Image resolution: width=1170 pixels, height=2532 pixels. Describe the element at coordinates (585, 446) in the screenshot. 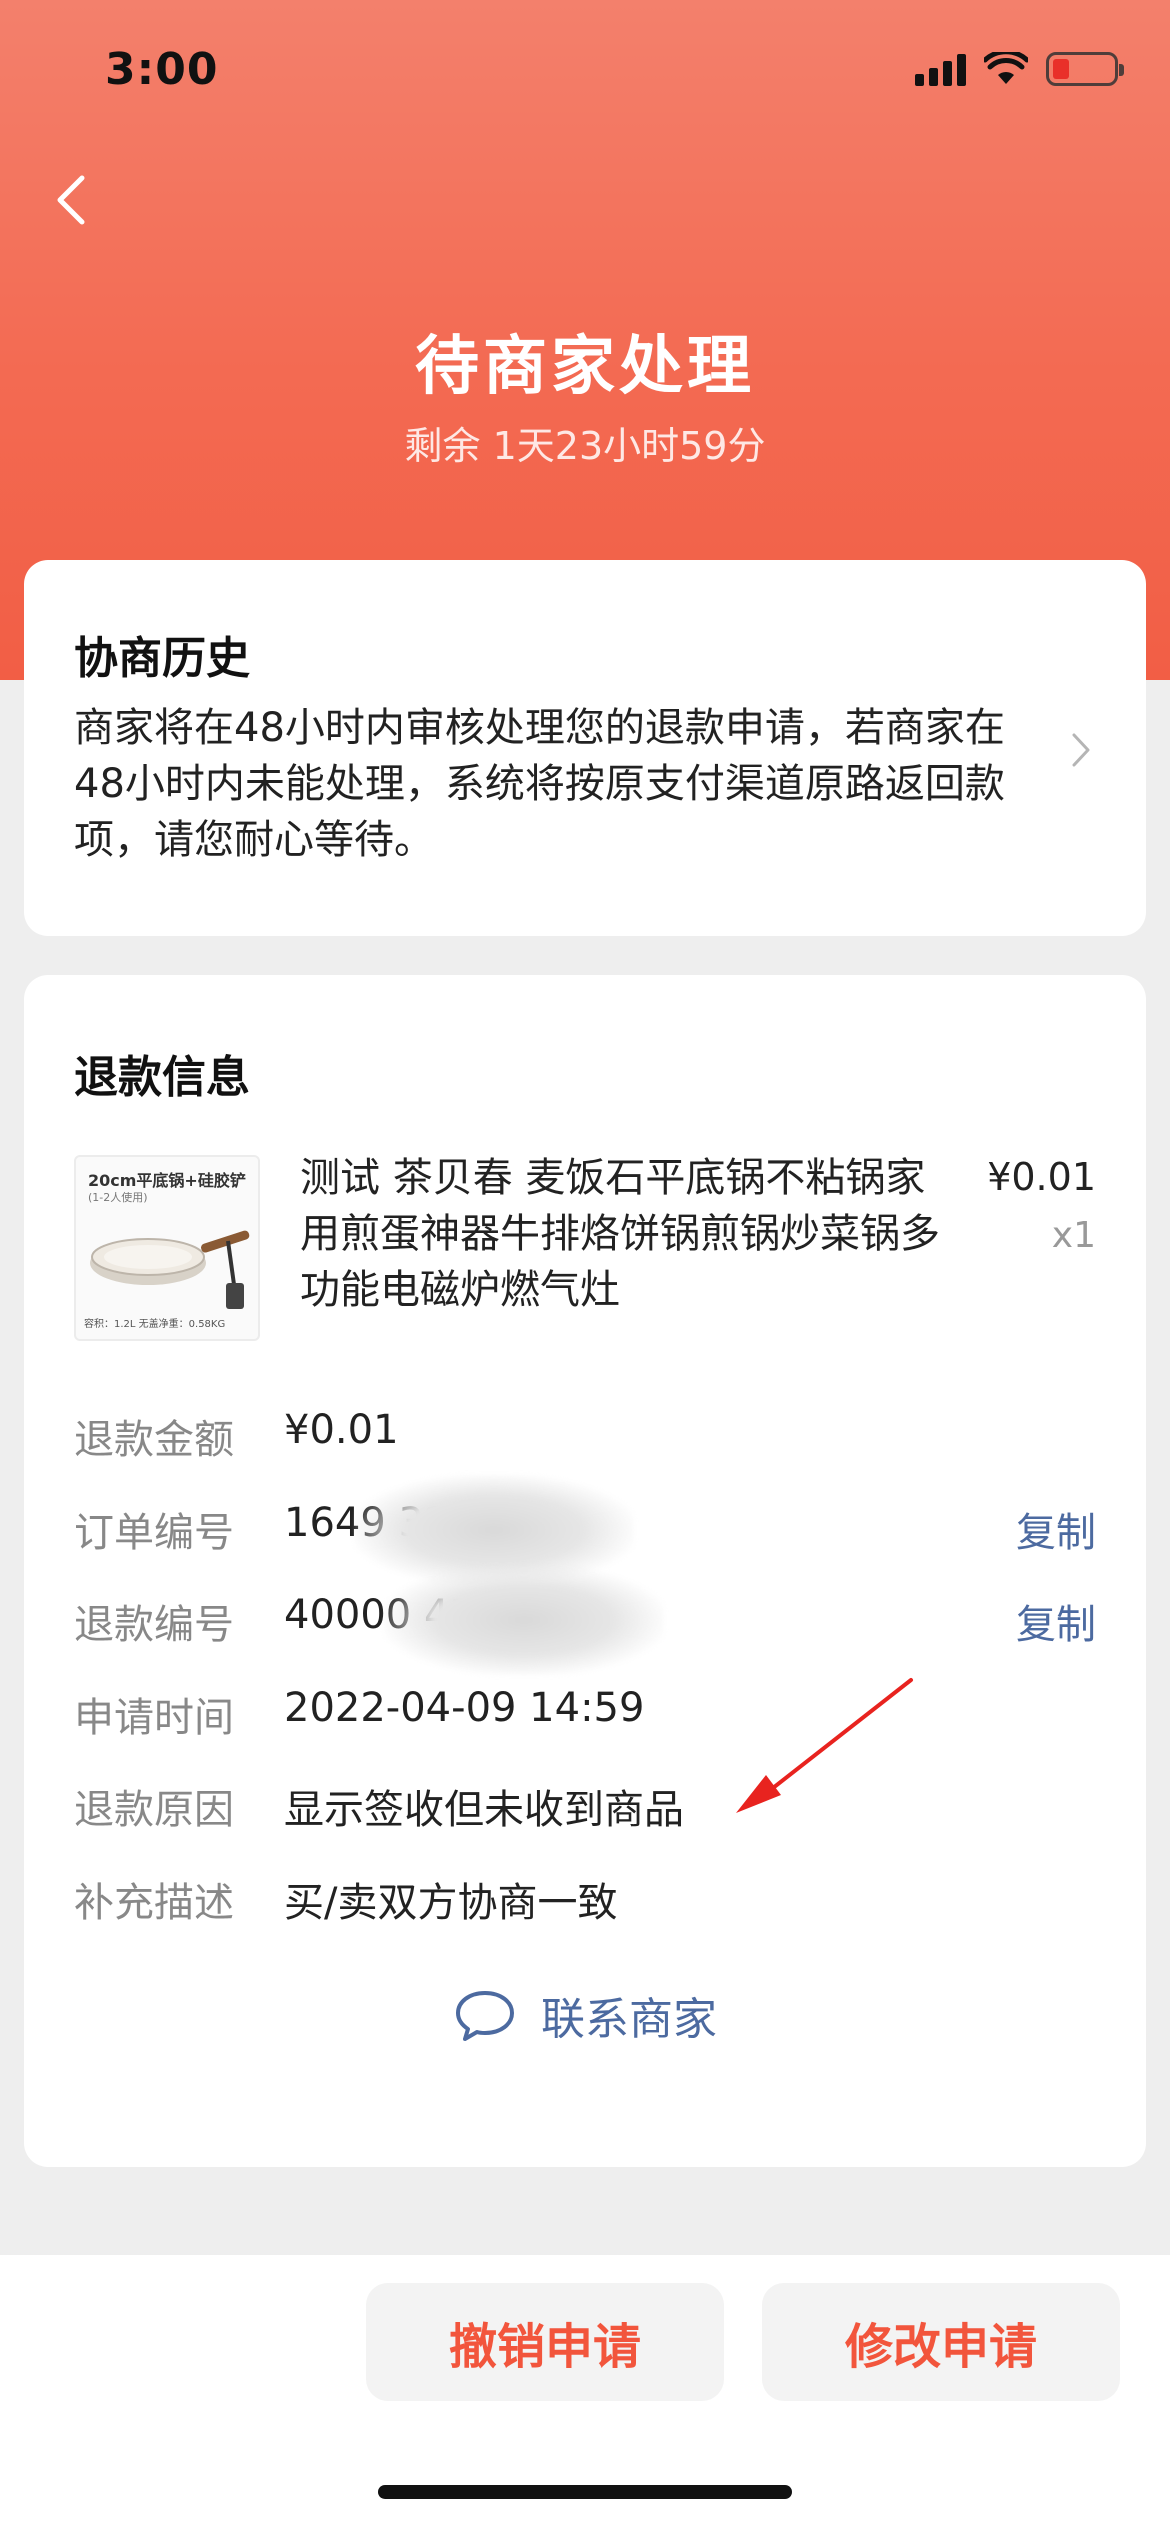

I see `countdown-text: 剩余 1天23小时59分` at that location.